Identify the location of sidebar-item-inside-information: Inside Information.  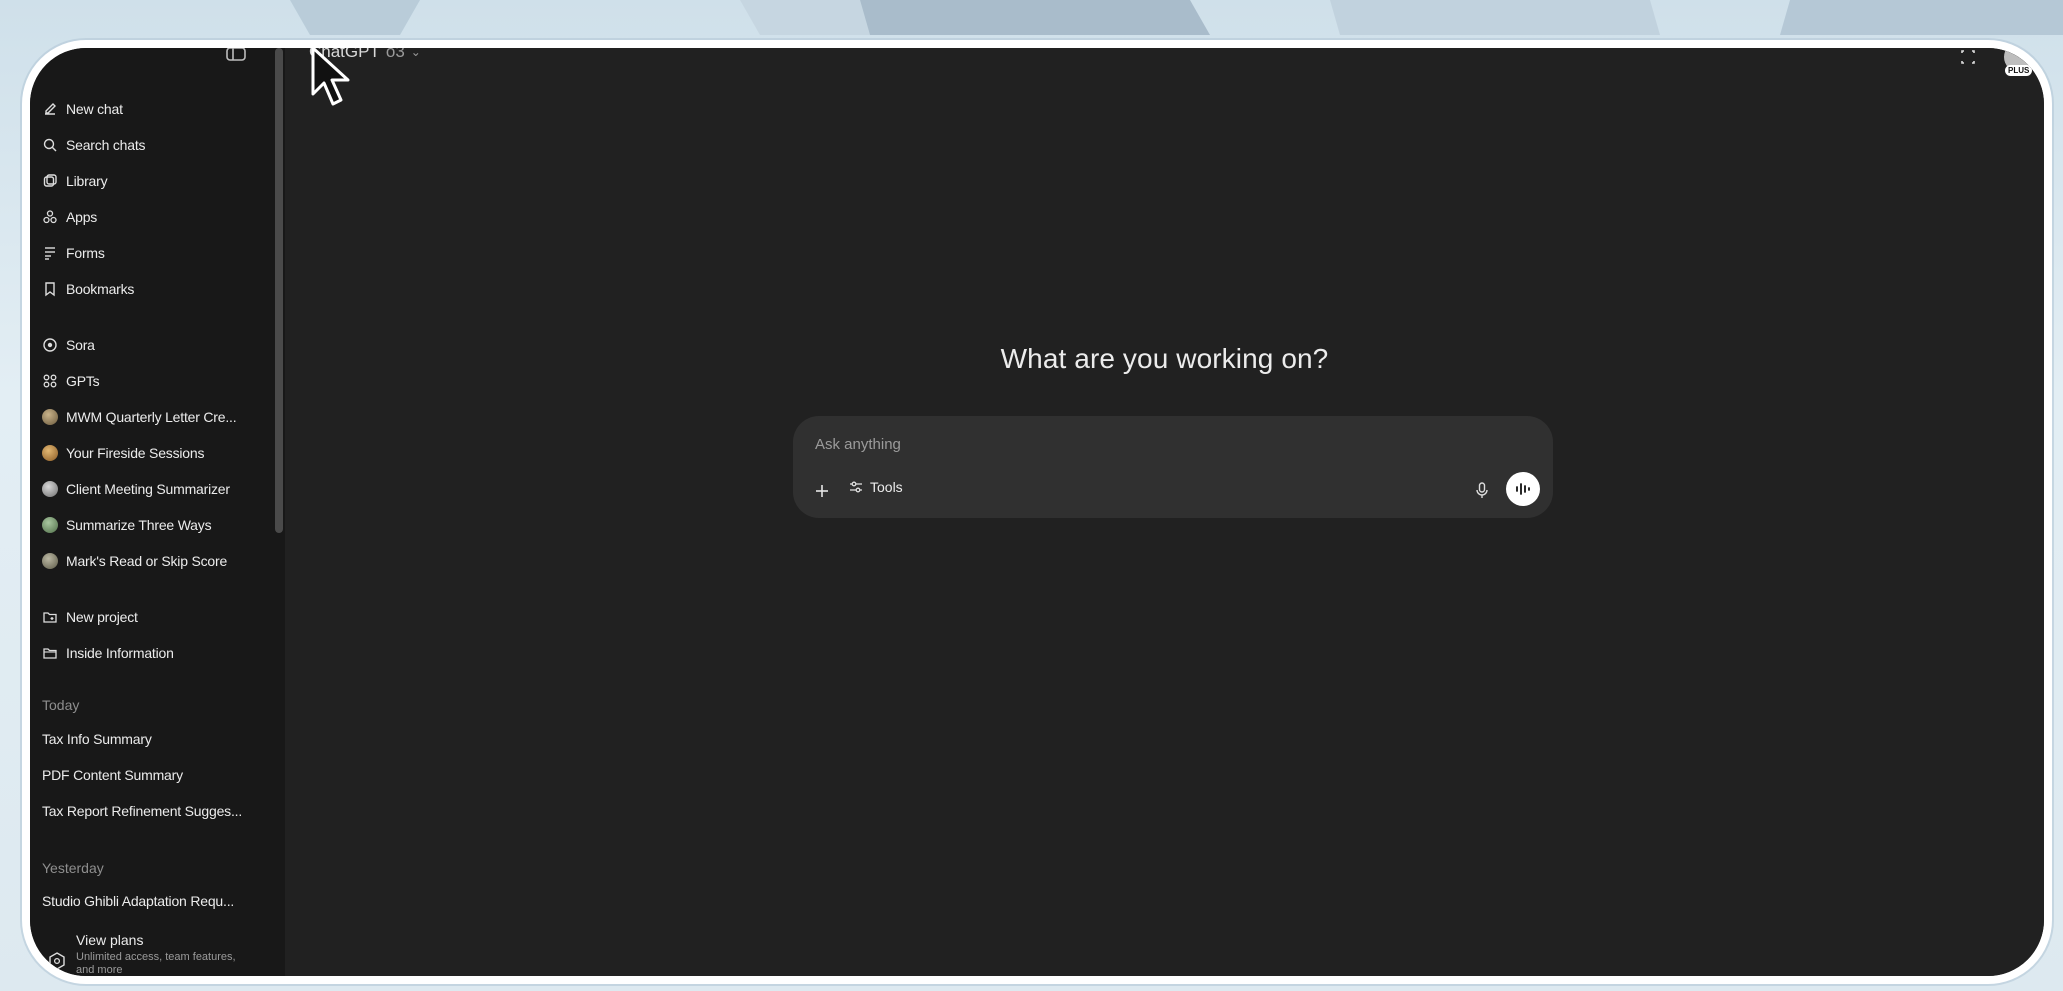
(108, 653).